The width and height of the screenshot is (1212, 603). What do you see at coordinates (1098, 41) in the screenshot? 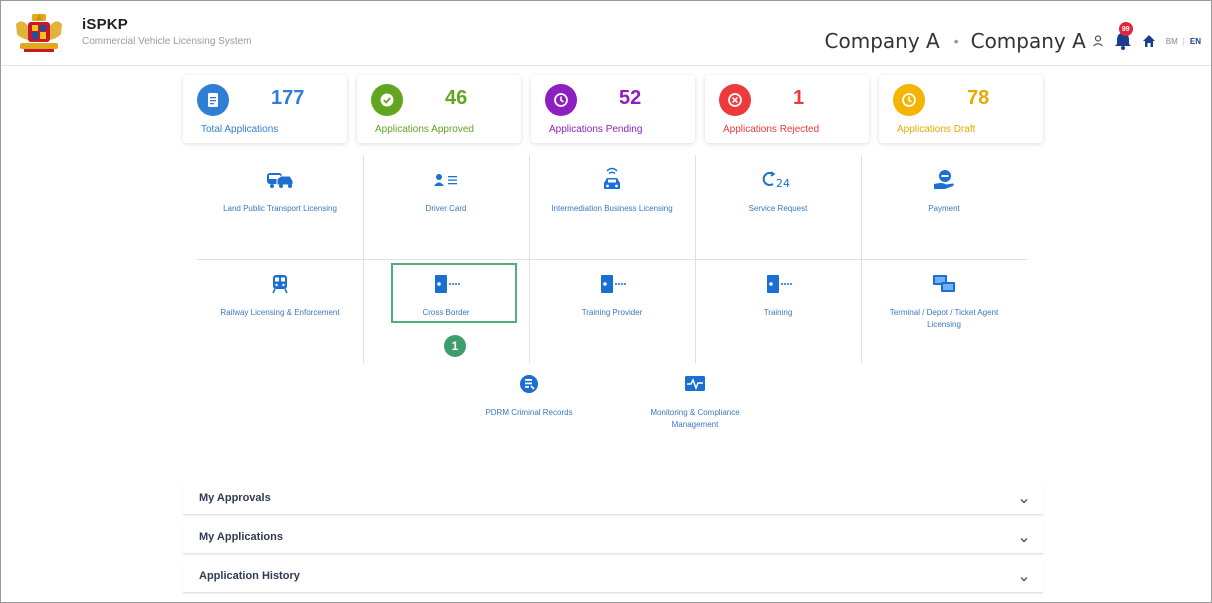
I see `user-icon` at bounding box center [1098, 41].